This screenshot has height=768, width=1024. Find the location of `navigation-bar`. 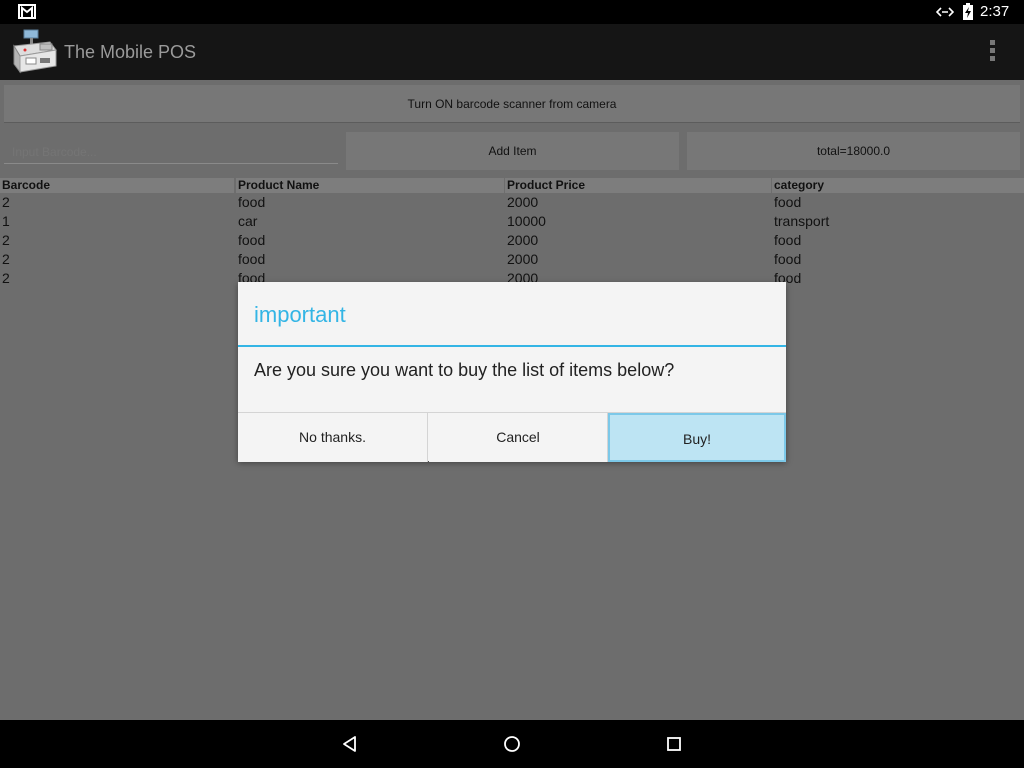

navigation-bar is located at coordinates (512, 744).